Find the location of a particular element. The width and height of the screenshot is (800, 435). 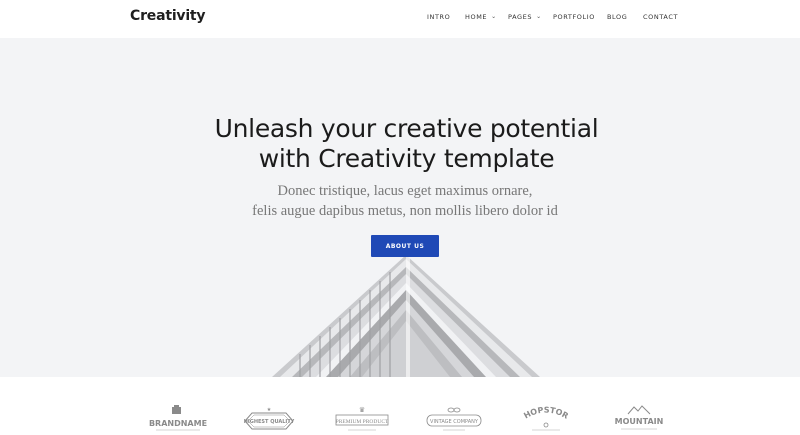

logo-text: PREMIUM PRODUCT is located at coordinates (362, 422).